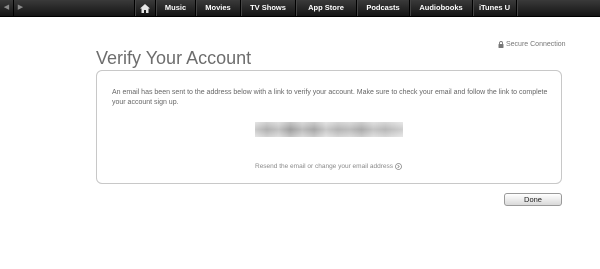  What do you see at coordinates (494, 8) in the screenshot?
I see `nav-item-itunes-u: iTunes U` at bounding box center [494, 8].